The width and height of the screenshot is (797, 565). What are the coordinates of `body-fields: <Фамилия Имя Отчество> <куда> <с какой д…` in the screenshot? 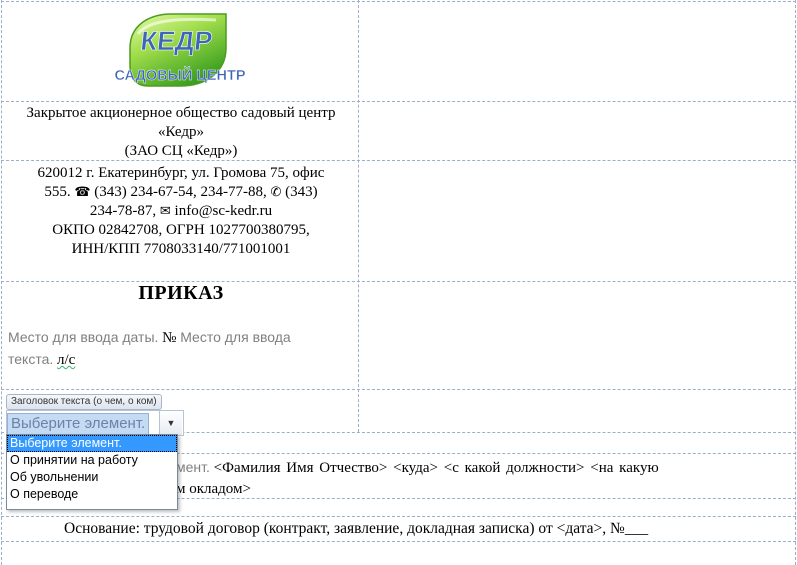 It's located at (436, 468).